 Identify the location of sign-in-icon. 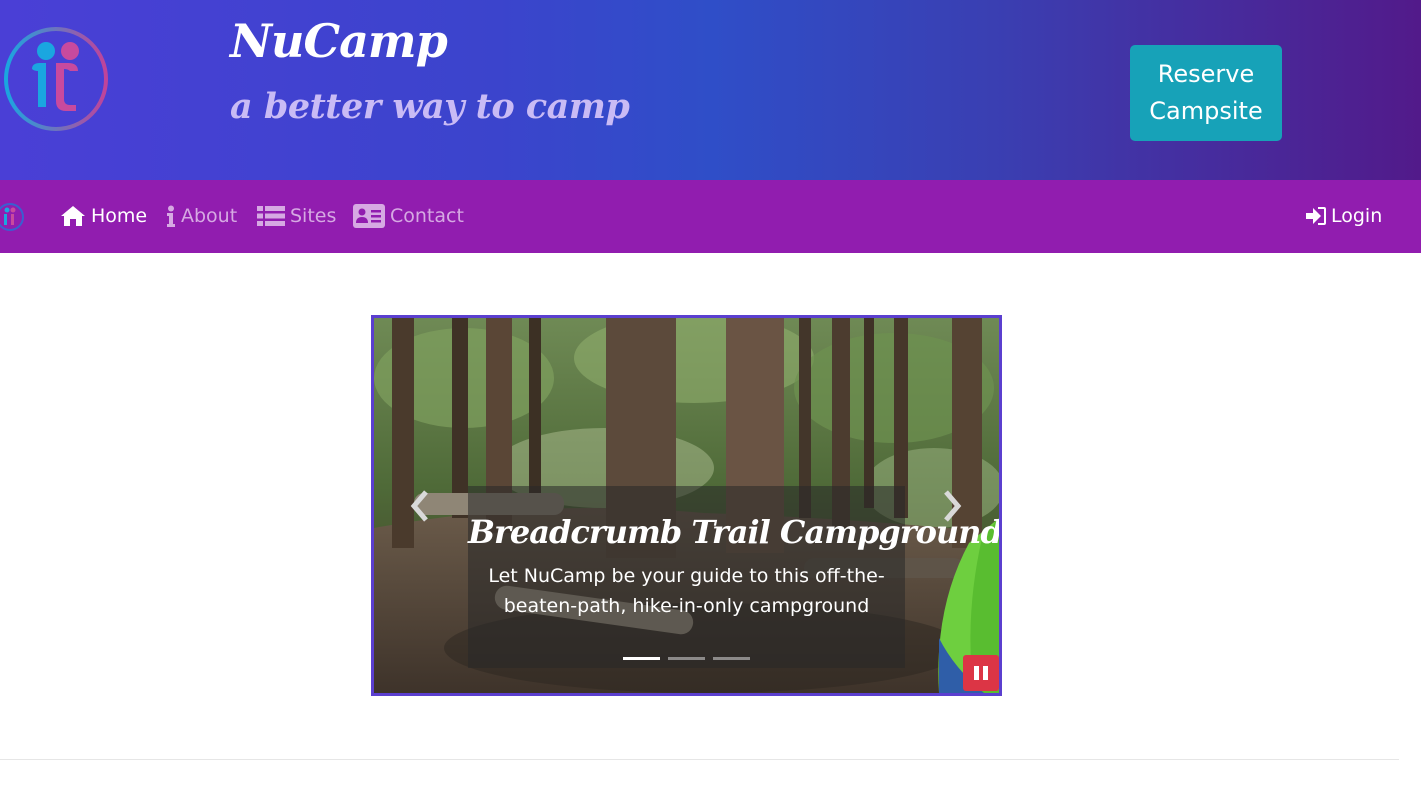
(1316, 216).